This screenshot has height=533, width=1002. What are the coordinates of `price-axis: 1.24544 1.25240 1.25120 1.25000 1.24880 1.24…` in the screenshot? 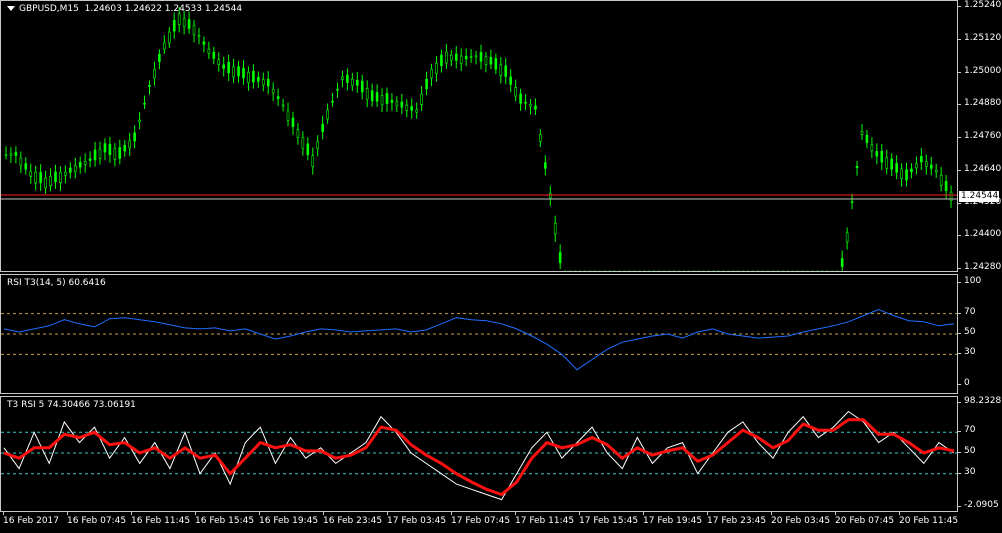 It's located at (979, 136).